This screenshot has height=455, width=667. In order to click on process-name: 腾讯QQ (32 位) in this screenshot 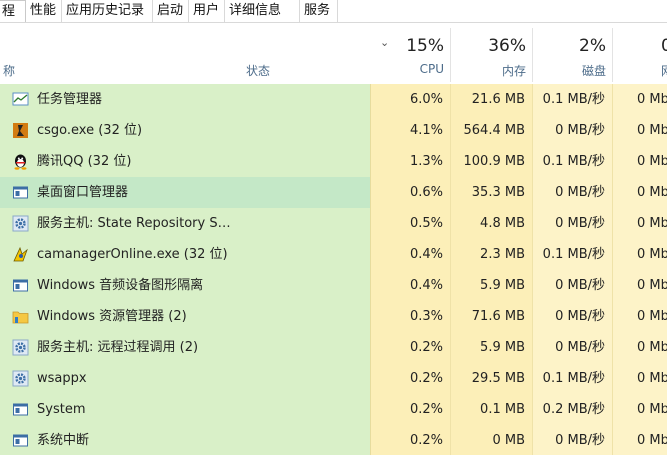, I will do `click(84, 161)`.